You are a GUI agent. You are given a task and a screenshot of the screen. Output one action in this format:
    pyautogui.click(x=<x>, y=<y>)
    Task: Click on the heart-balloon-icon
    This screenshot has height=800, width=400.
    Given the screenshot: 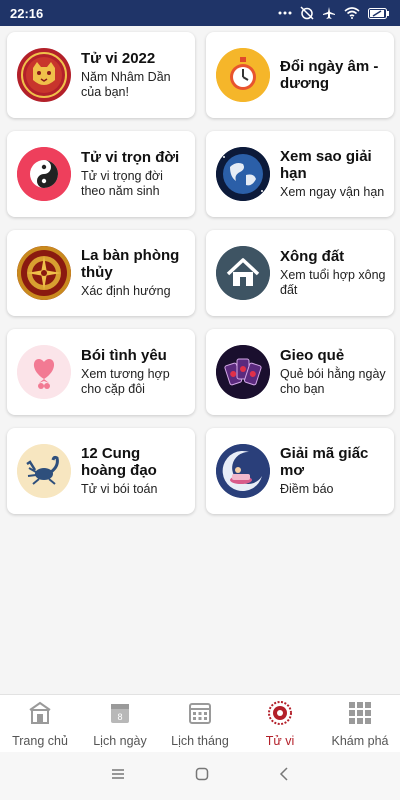 What is the action you would take?
    pyautogui.click(x=44, y=372)
    